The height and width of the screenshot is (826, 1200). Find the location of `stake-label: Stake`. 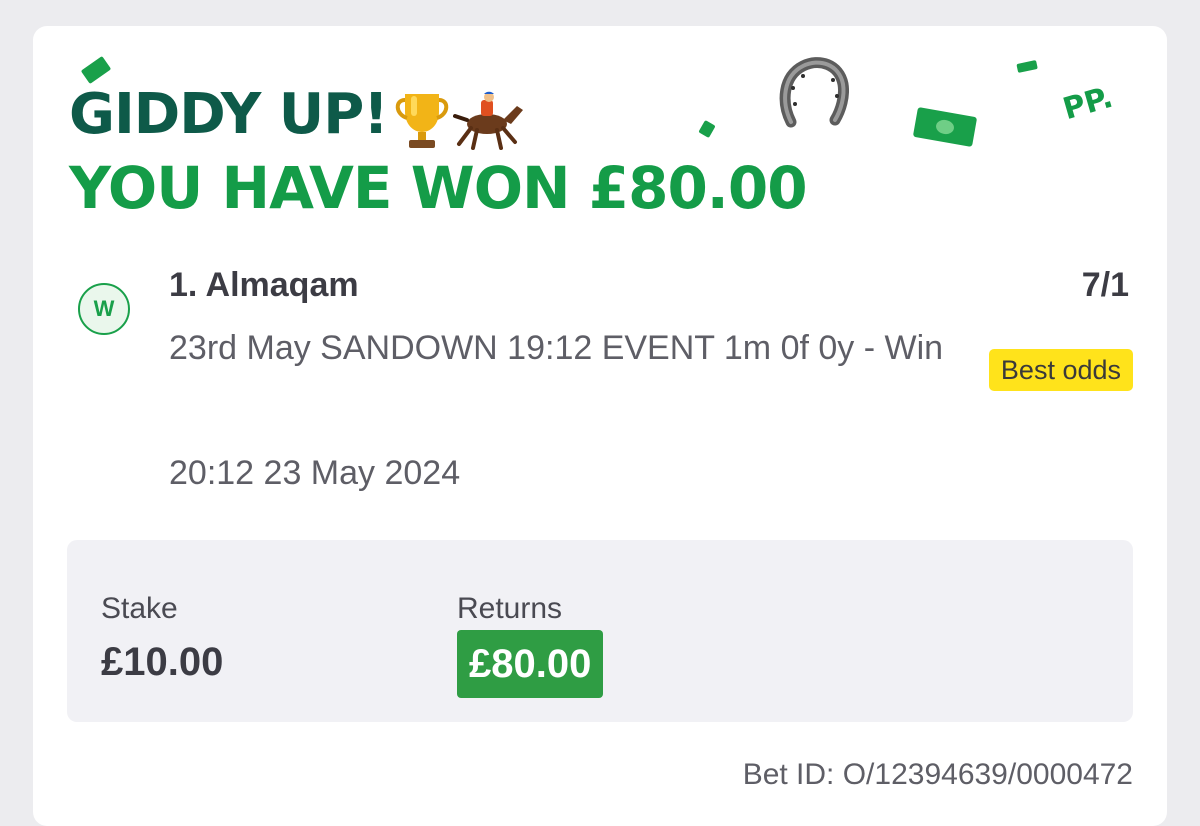

stake-label: Stake is located at coordinates (139, 608).